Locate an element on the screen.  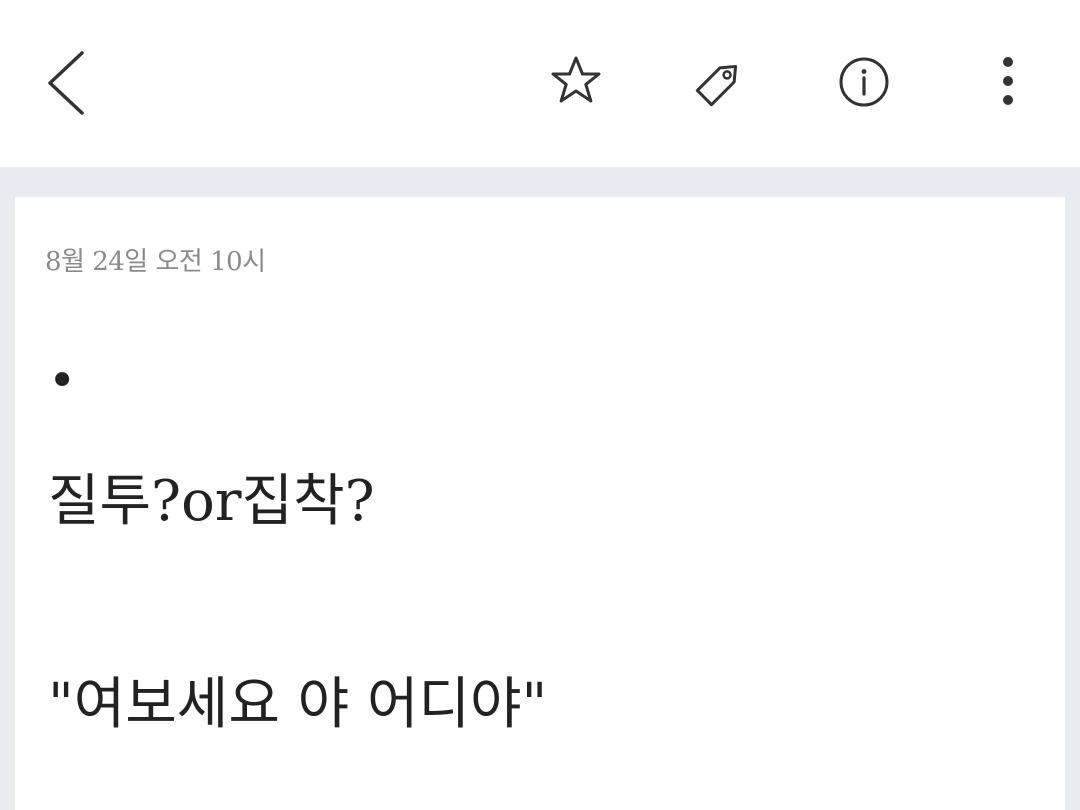
tag-icon is located at coordinates (716, 85).